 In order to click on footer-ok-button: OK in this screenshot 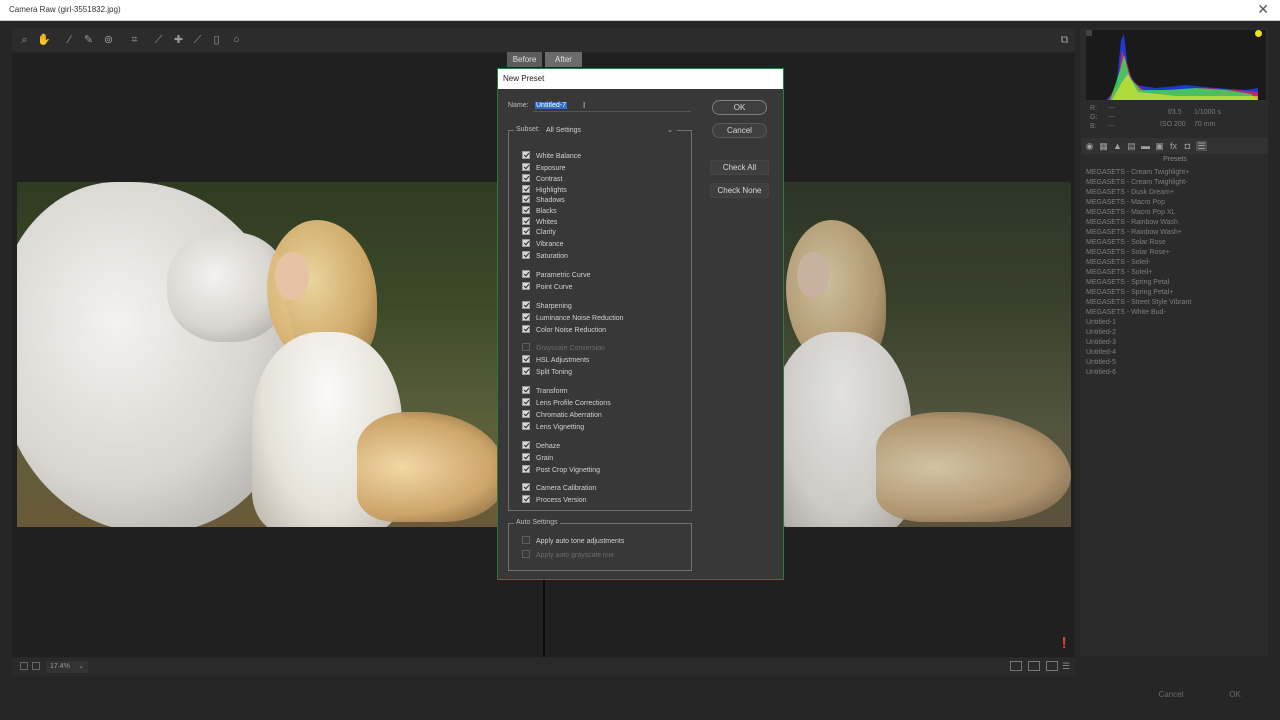, I will do `click(1235, 695)`.